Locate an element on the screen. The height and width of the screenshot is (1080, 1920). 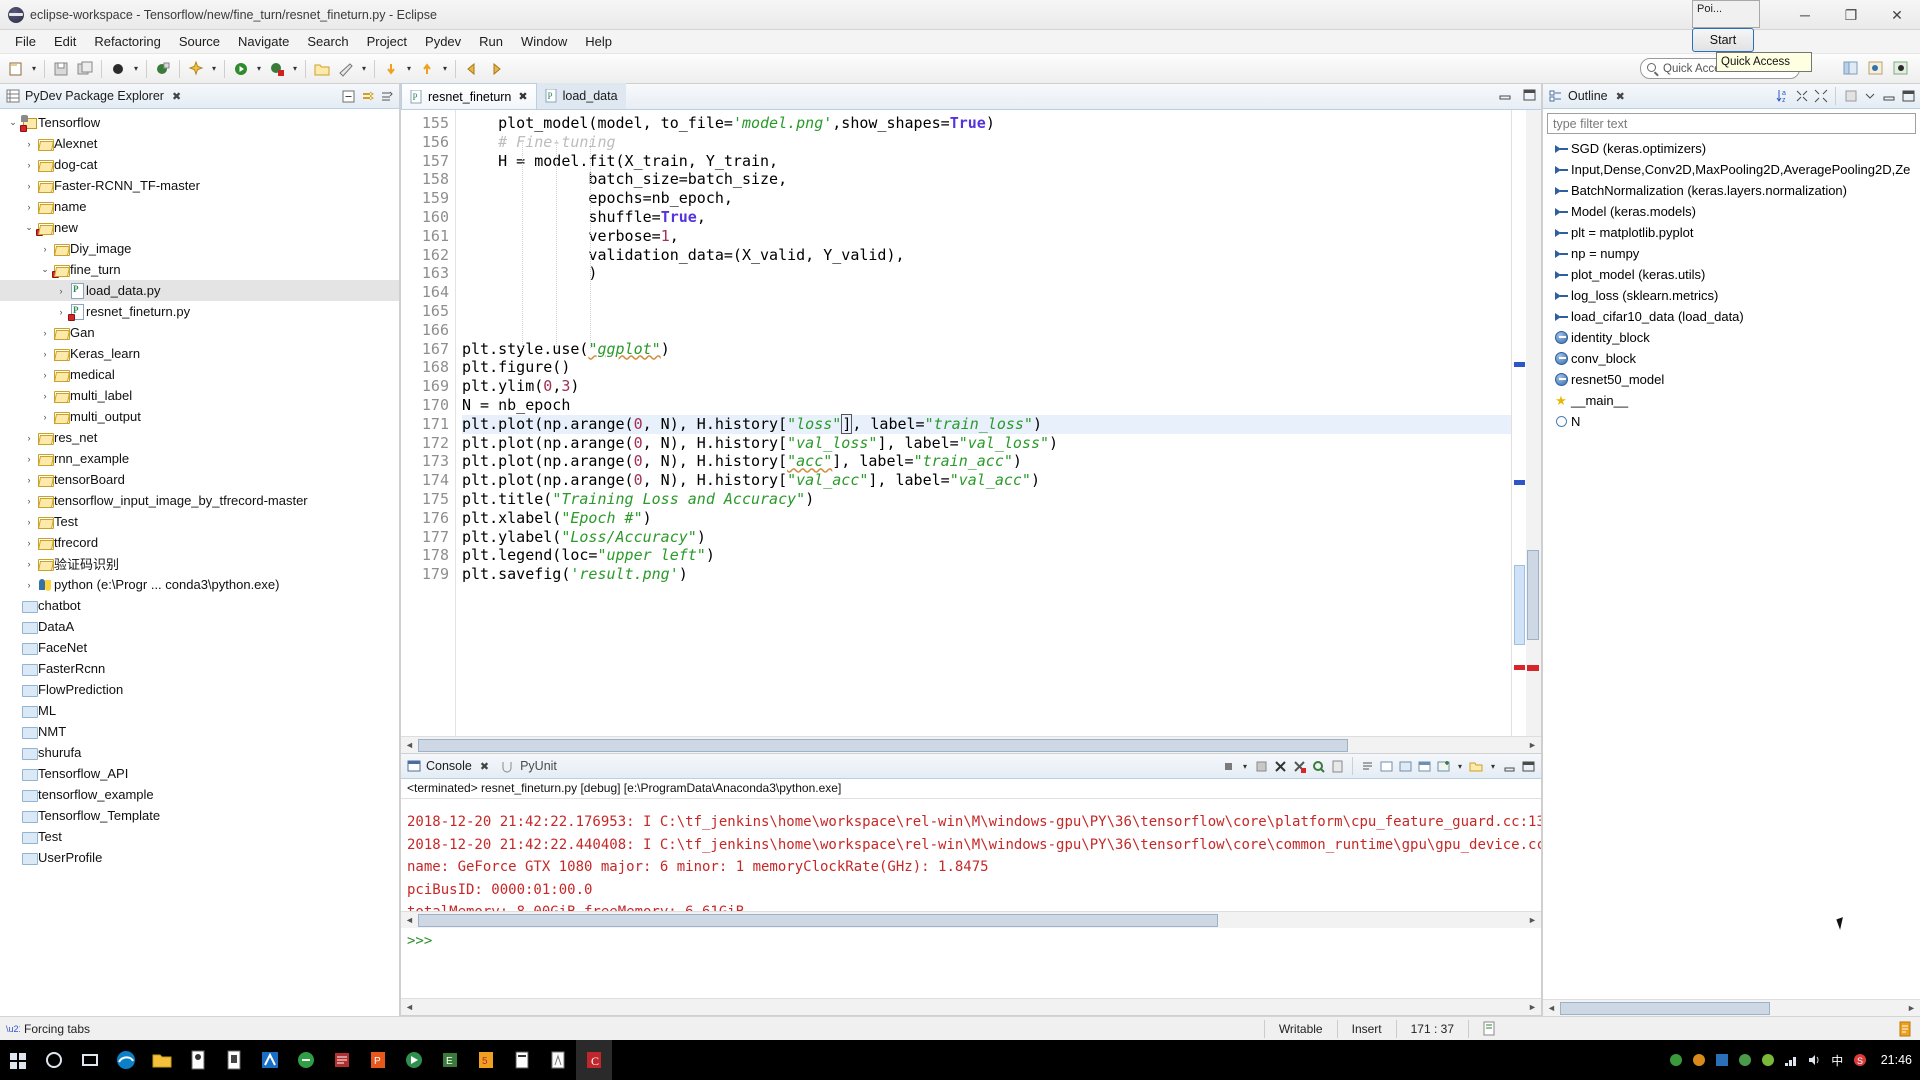
editor-vertical-scrollbar is located at coordinates (1533, 423).